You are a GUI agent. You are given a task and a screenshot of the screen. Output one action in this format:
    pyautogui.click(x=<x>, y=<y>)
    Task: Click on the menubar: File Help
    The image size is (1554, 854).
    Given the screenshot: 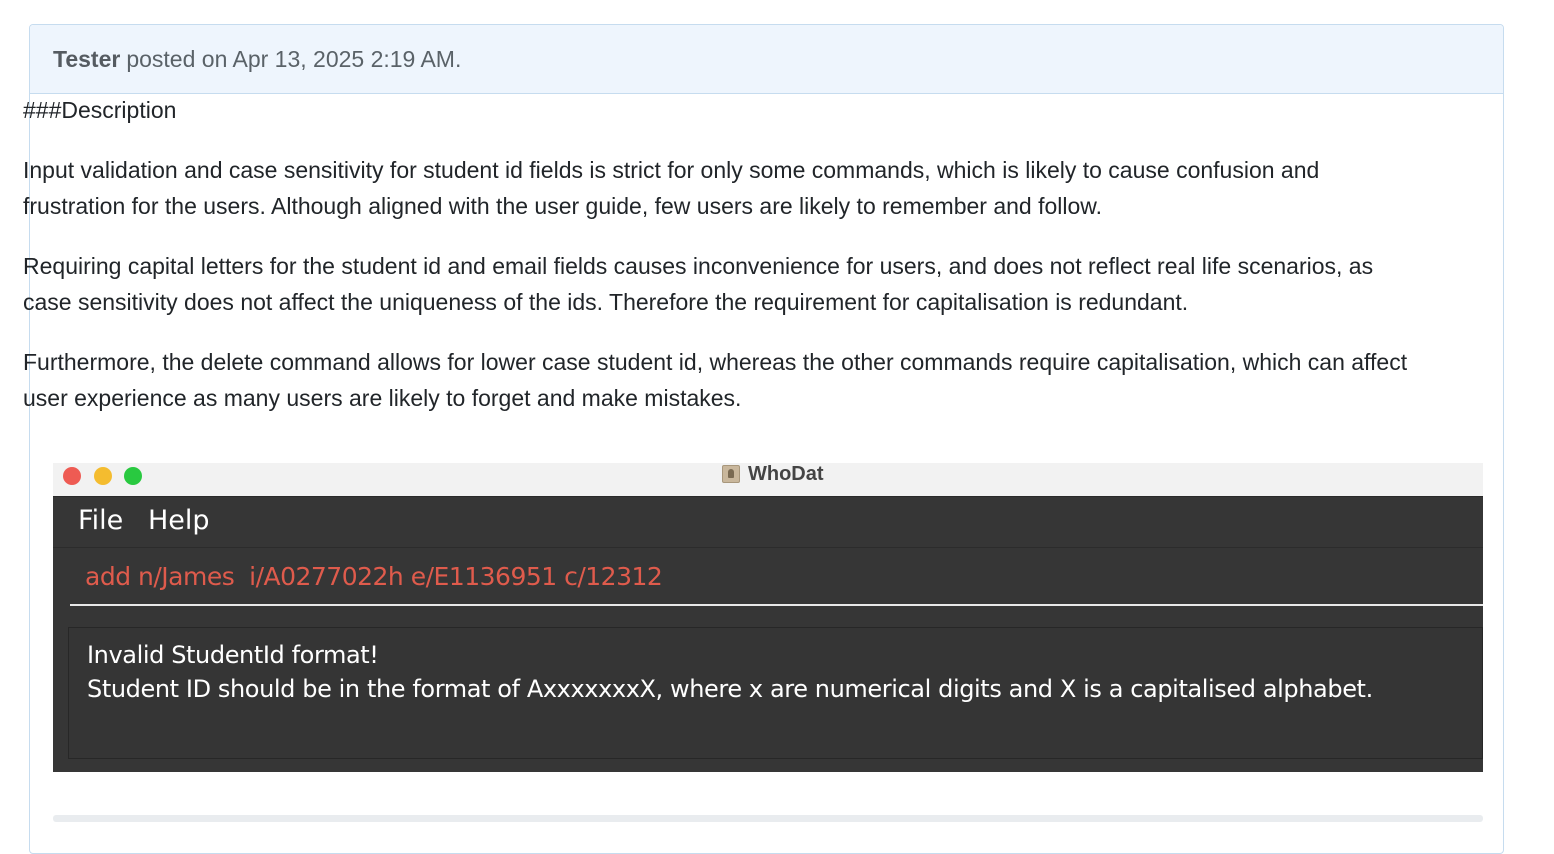 What is the action you would take?
    pyautogui.click(x=768, y=522)
    